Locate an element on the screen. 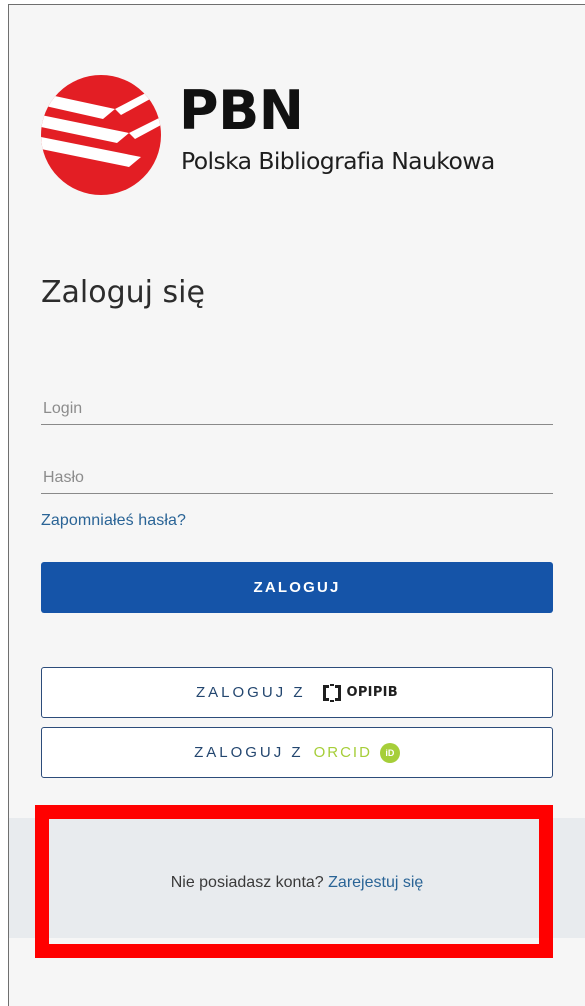 The height and width of the screenshot is (1006, 585). register-link: Zarejestuj się is located at coordinates (375, 882).